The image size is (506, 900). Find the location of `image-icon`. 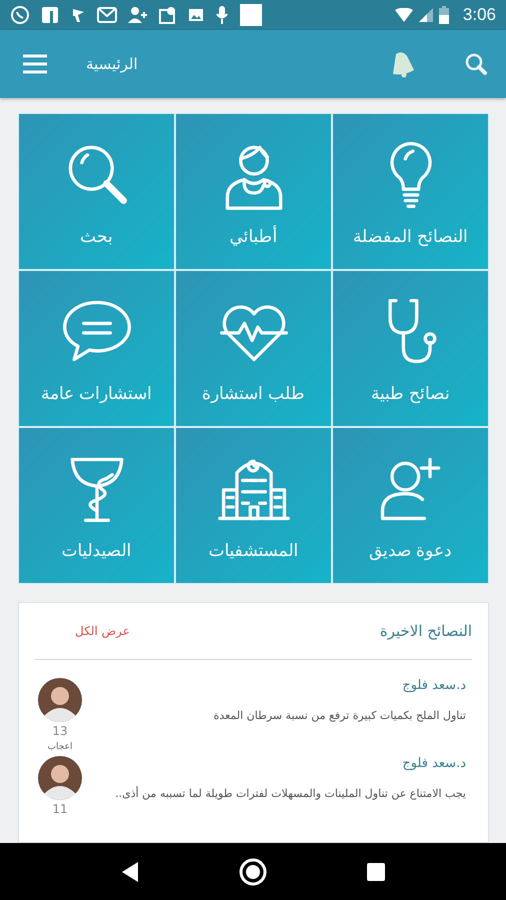

image-icon is located at coordinates (196, 15).